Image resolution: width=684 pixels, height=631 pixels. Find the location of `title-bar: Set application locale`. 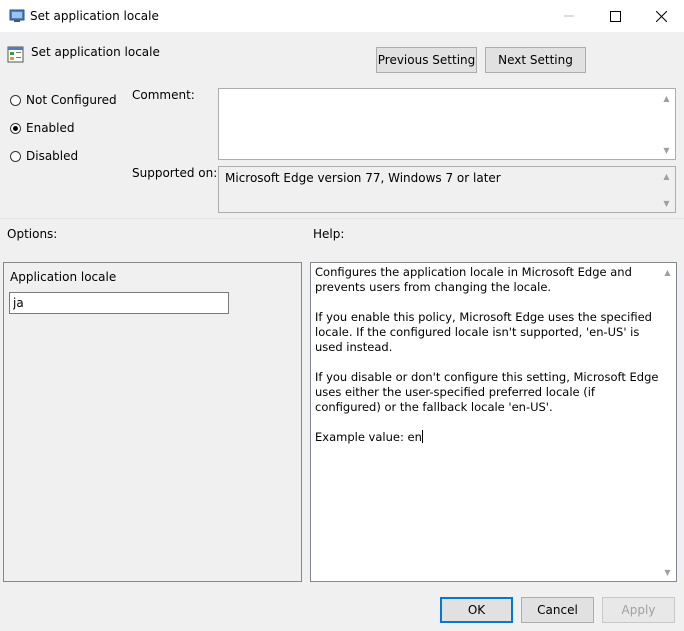

title-bar: Set application locale is located at coordinates (342, 16).